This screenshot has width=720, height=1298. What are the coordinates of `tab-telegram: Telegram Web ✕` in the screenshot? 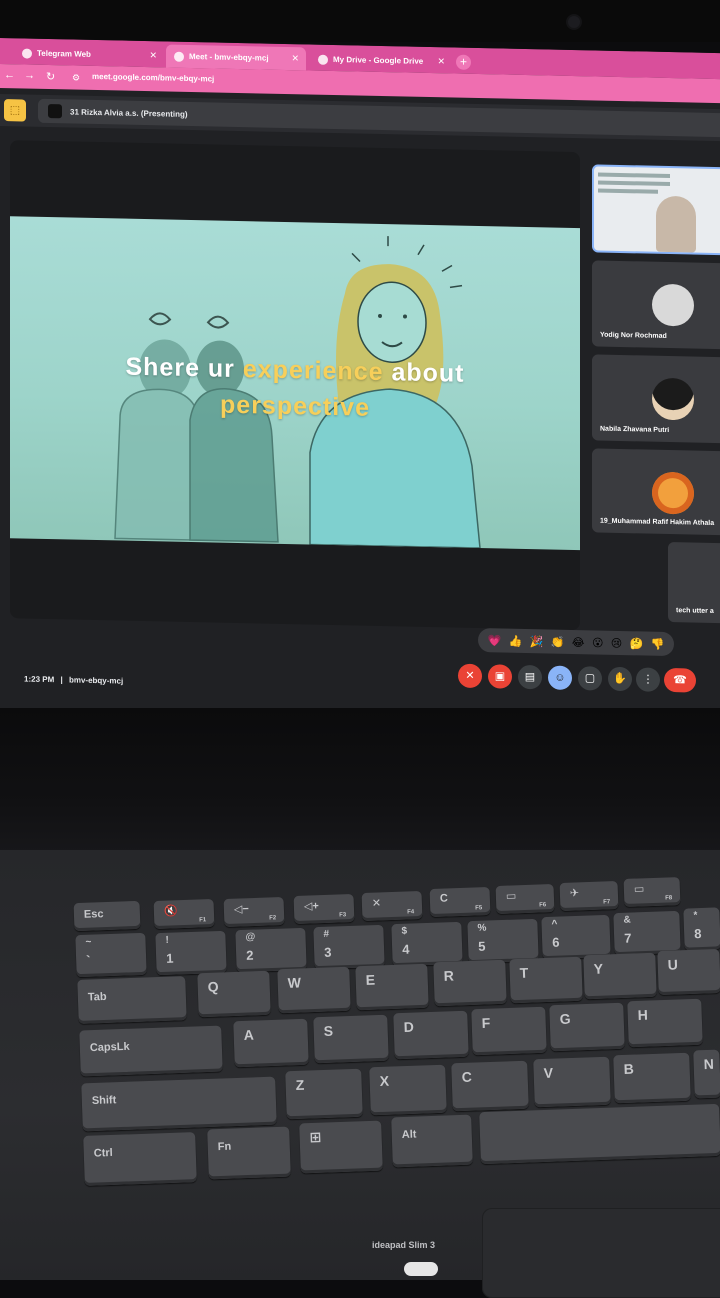 It's located at (89, 54).